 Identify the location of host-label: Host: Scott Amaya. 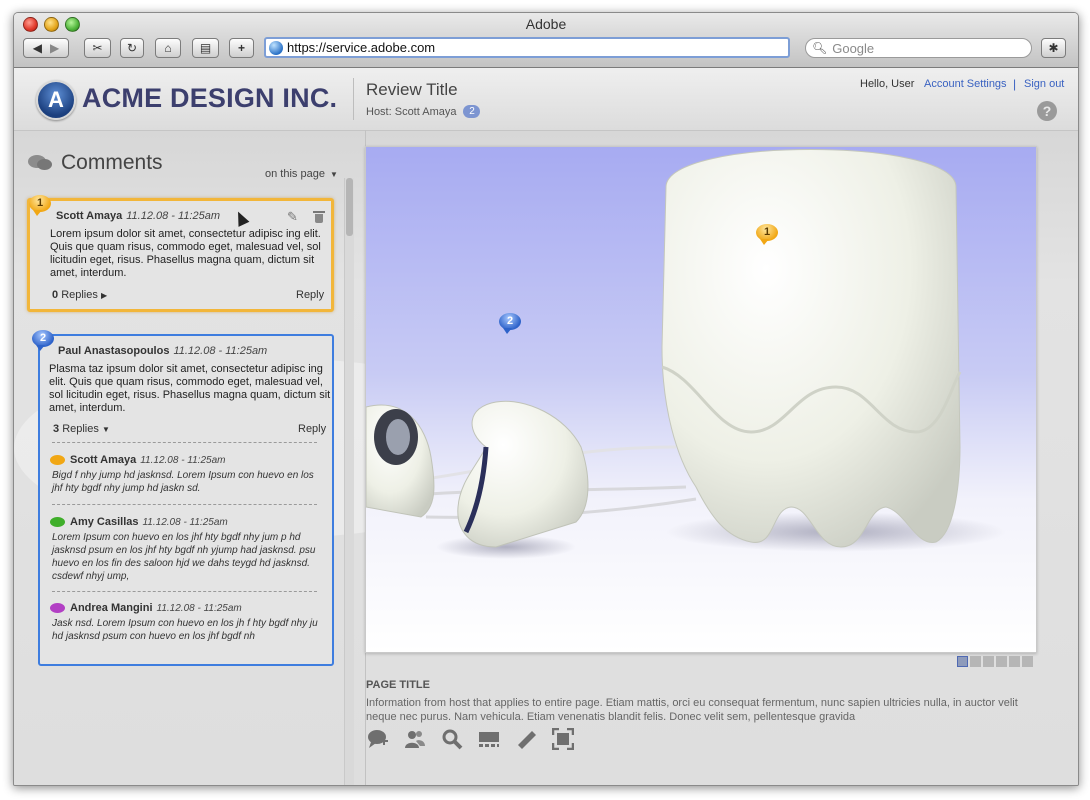
(411, 111).